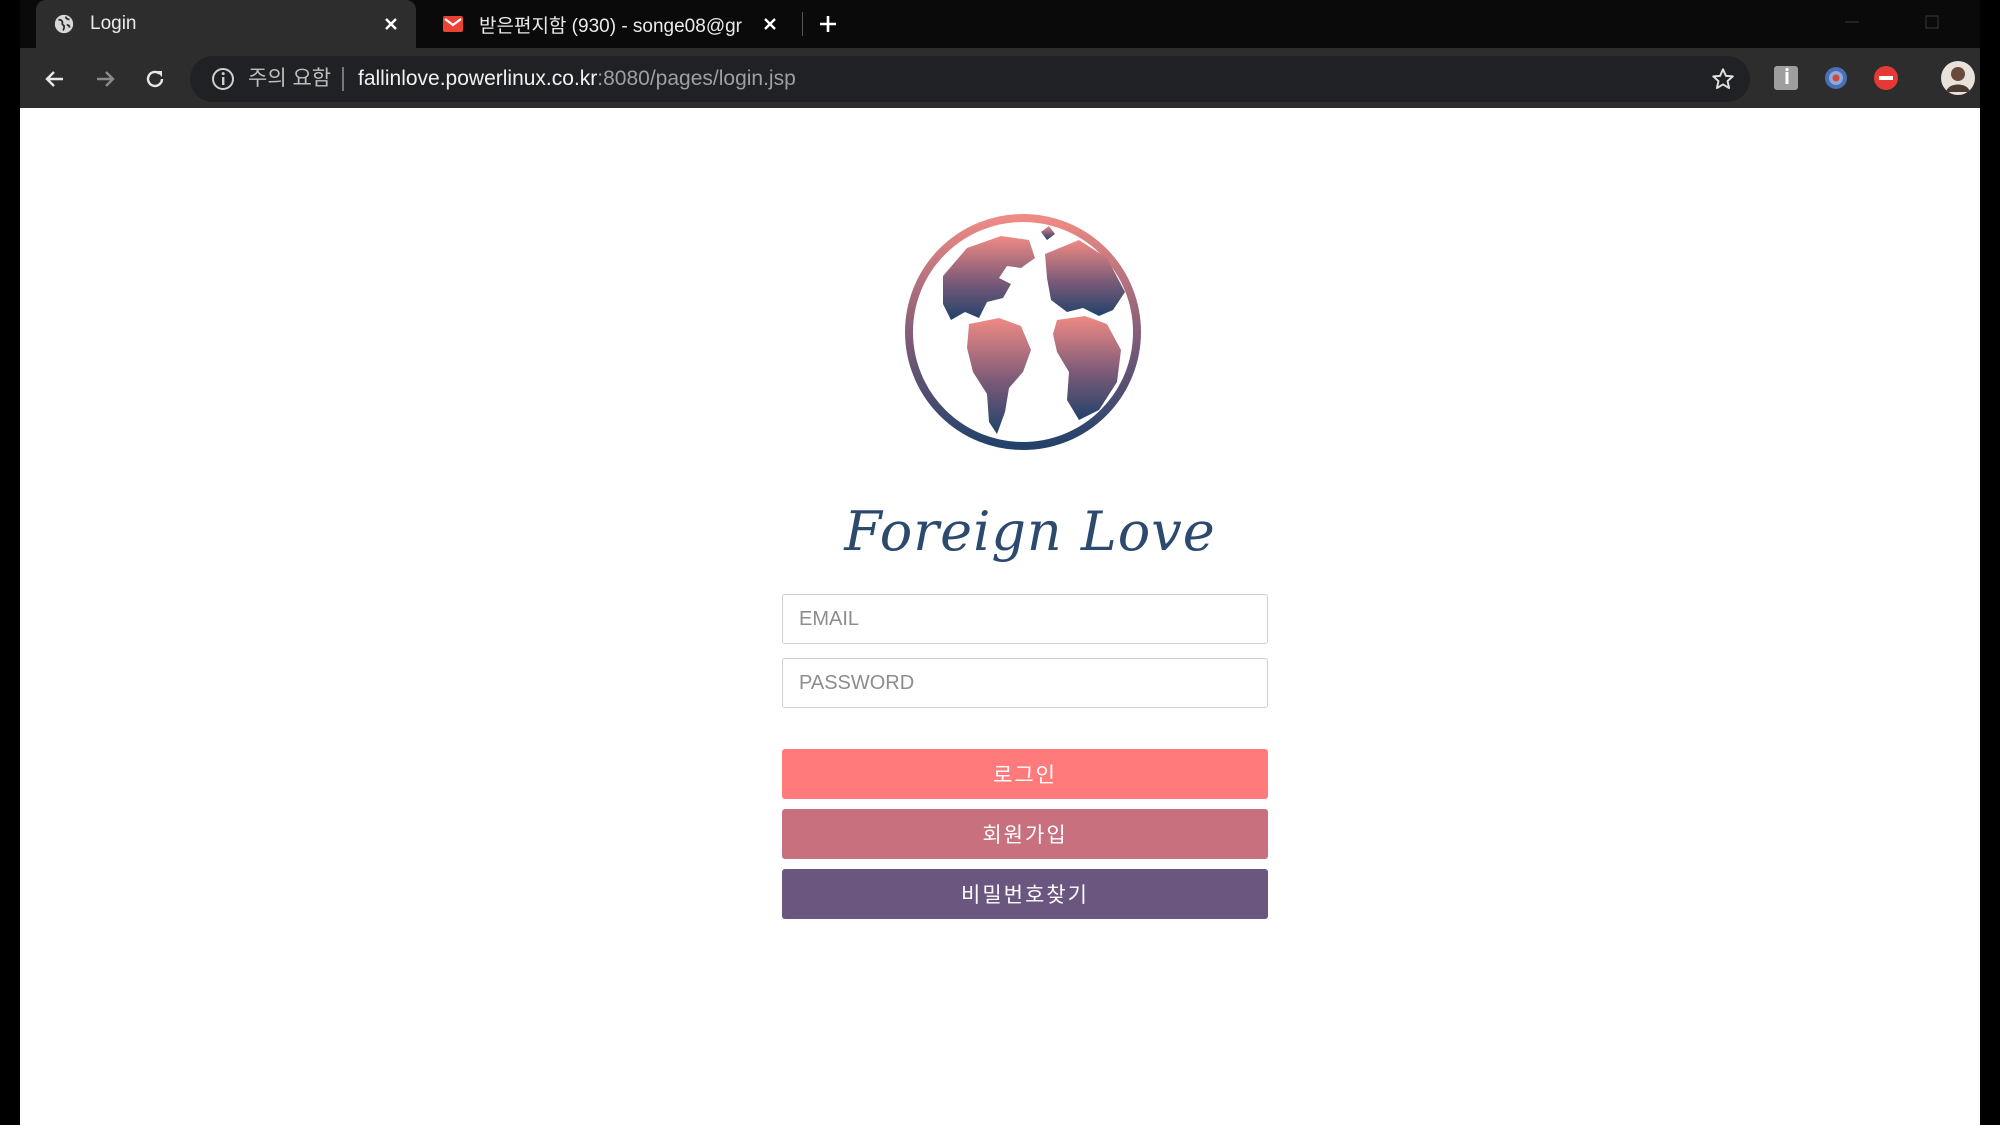 The height and width of the screenshot is (1125, 2000). What do you see at coordinates (1932, 22) in the screenshot?
I see `restore-icon` at bounding box center [1932, 22].